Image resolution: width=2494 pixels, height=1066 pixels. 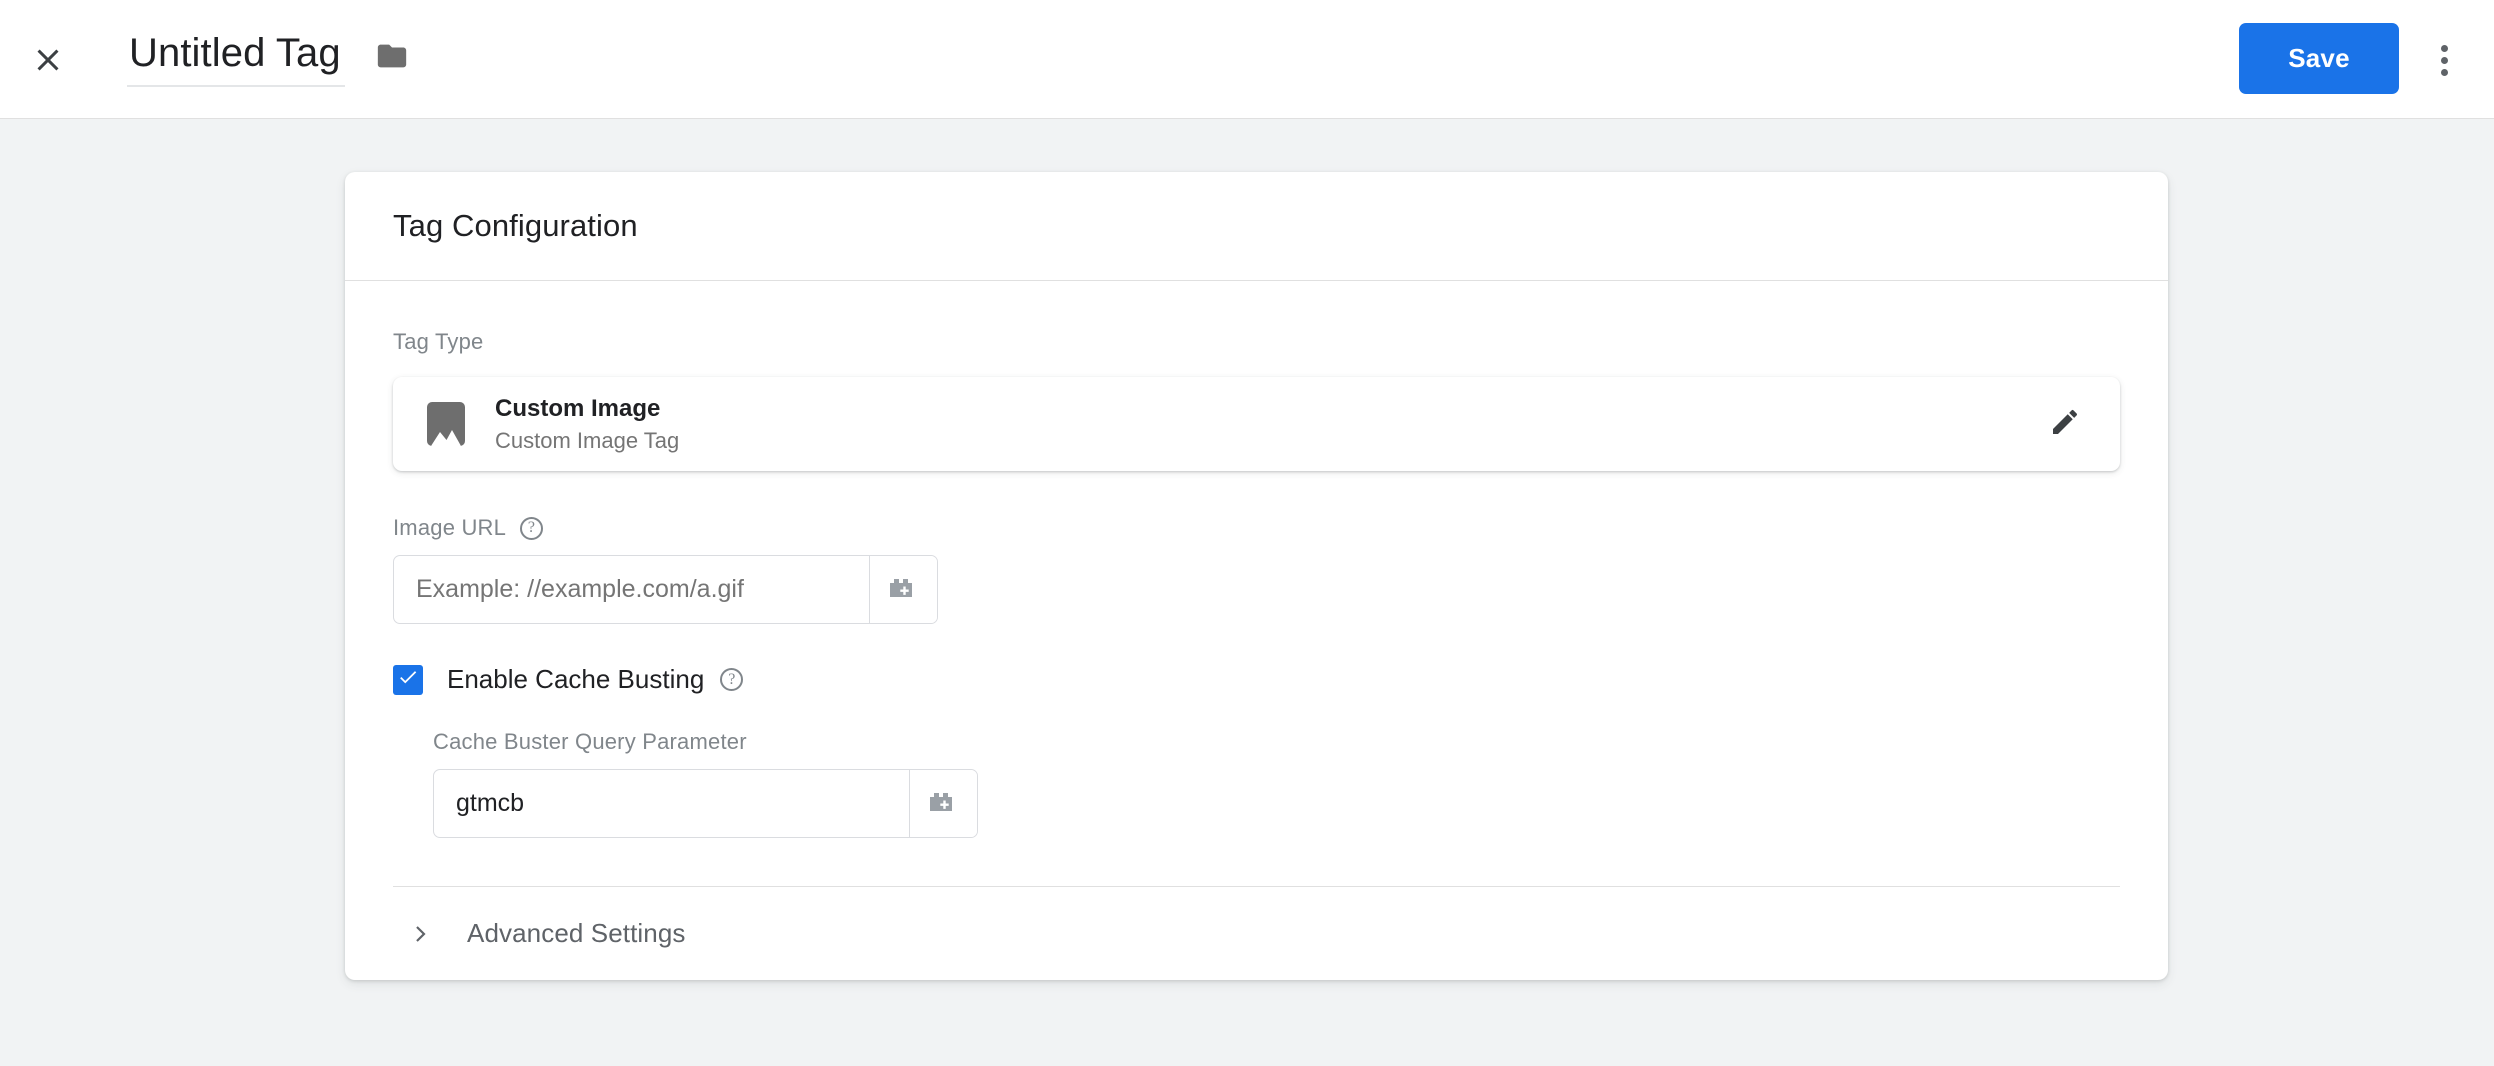 I want to click on image-url-input-row, so click(x=665, y=589).